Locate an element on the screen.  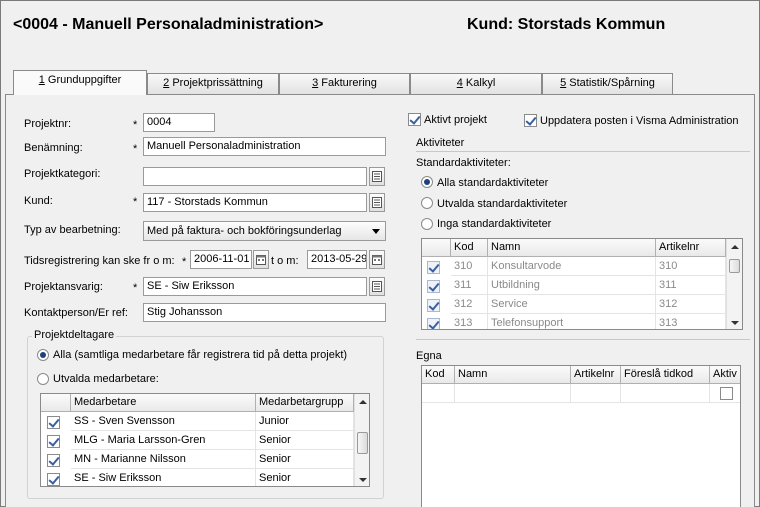
table-cell-namn is located at coordinates (513, 393).